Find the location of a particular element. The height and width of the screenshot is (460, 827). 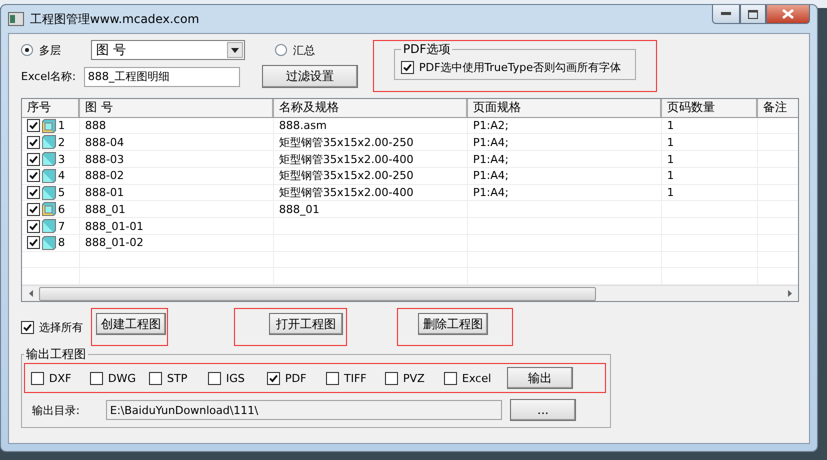

column-header: 序号 is located at coordinates (51, 108).